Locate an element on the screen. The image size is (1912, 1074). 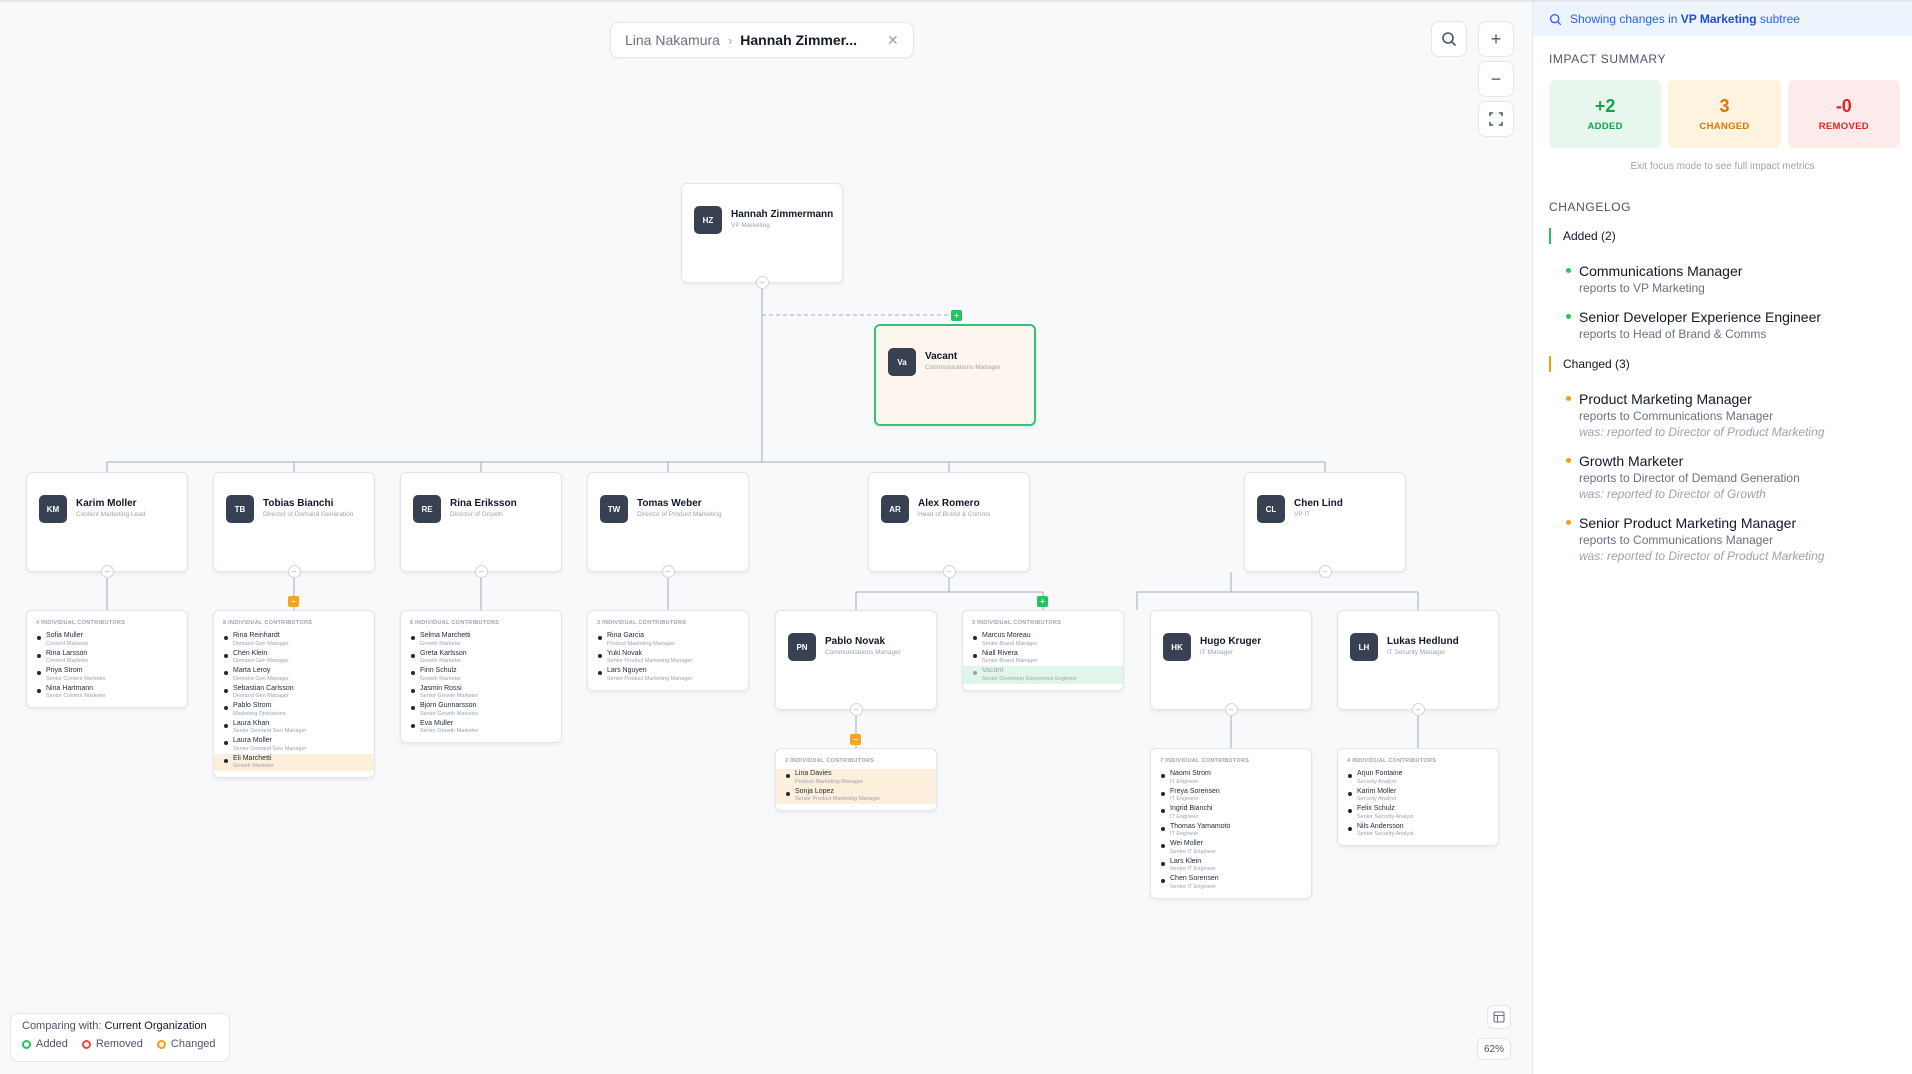
ic-list-item: Wei Moller Senior IT Engineer is located at coordinates (1231, 848).